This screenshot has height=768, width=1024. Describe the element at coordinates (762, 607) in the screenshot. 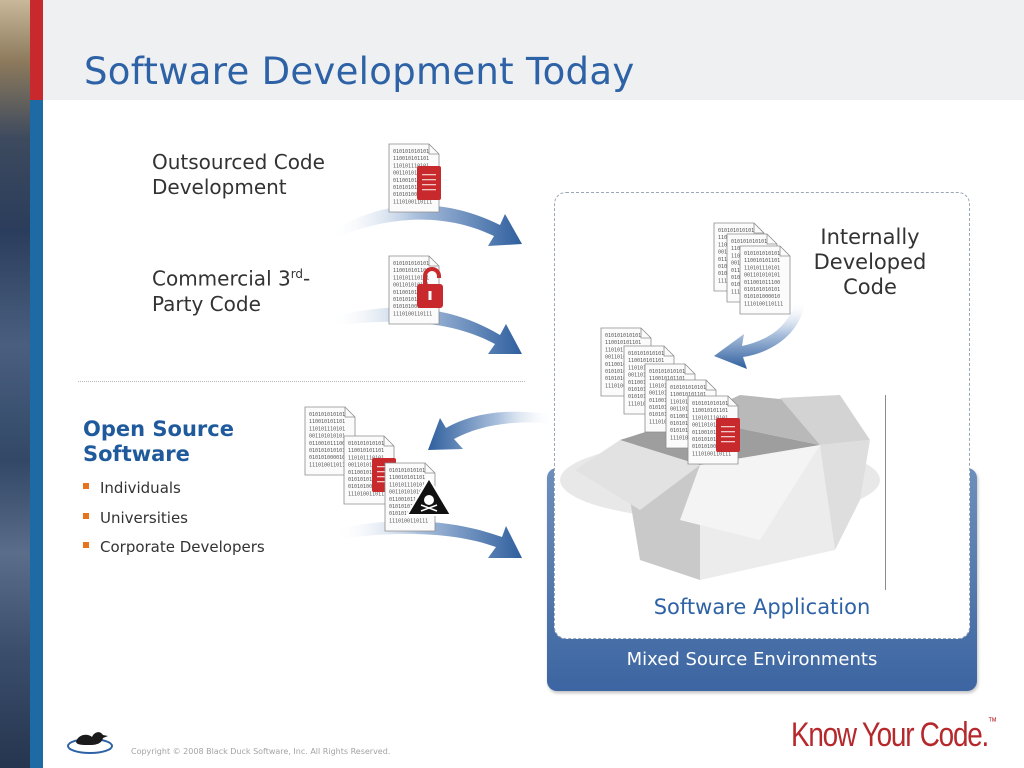

I see `software-application-label: Software Application` at that location.